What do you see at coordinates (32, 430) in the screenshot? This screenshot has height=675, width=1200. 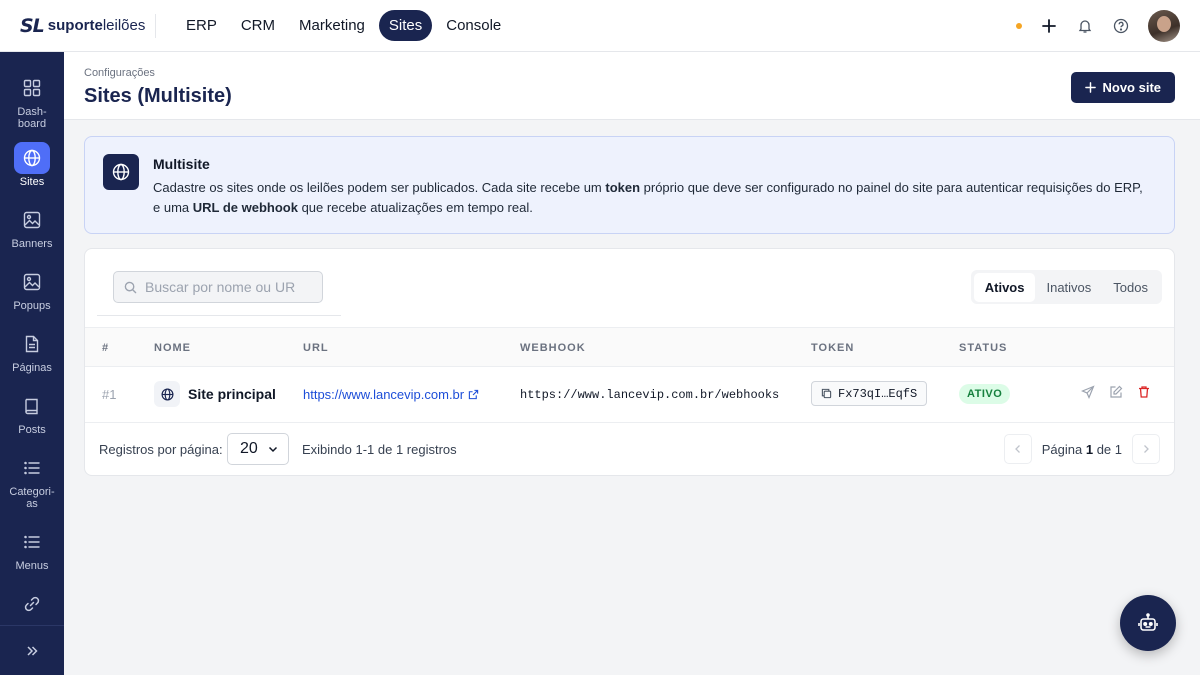 I see `sidebar-label: Posts` at bounding box center [32, 430].